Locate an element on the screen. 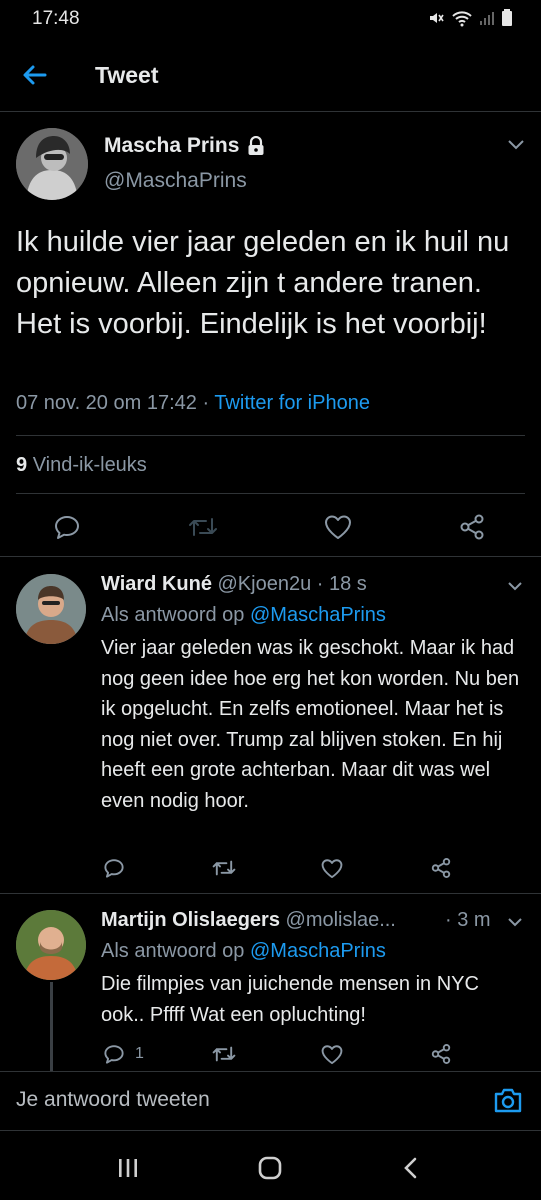 This screenshot has width=541, height=1200. author-name-text: Mascha Prins is located at coordinates (172, 145).